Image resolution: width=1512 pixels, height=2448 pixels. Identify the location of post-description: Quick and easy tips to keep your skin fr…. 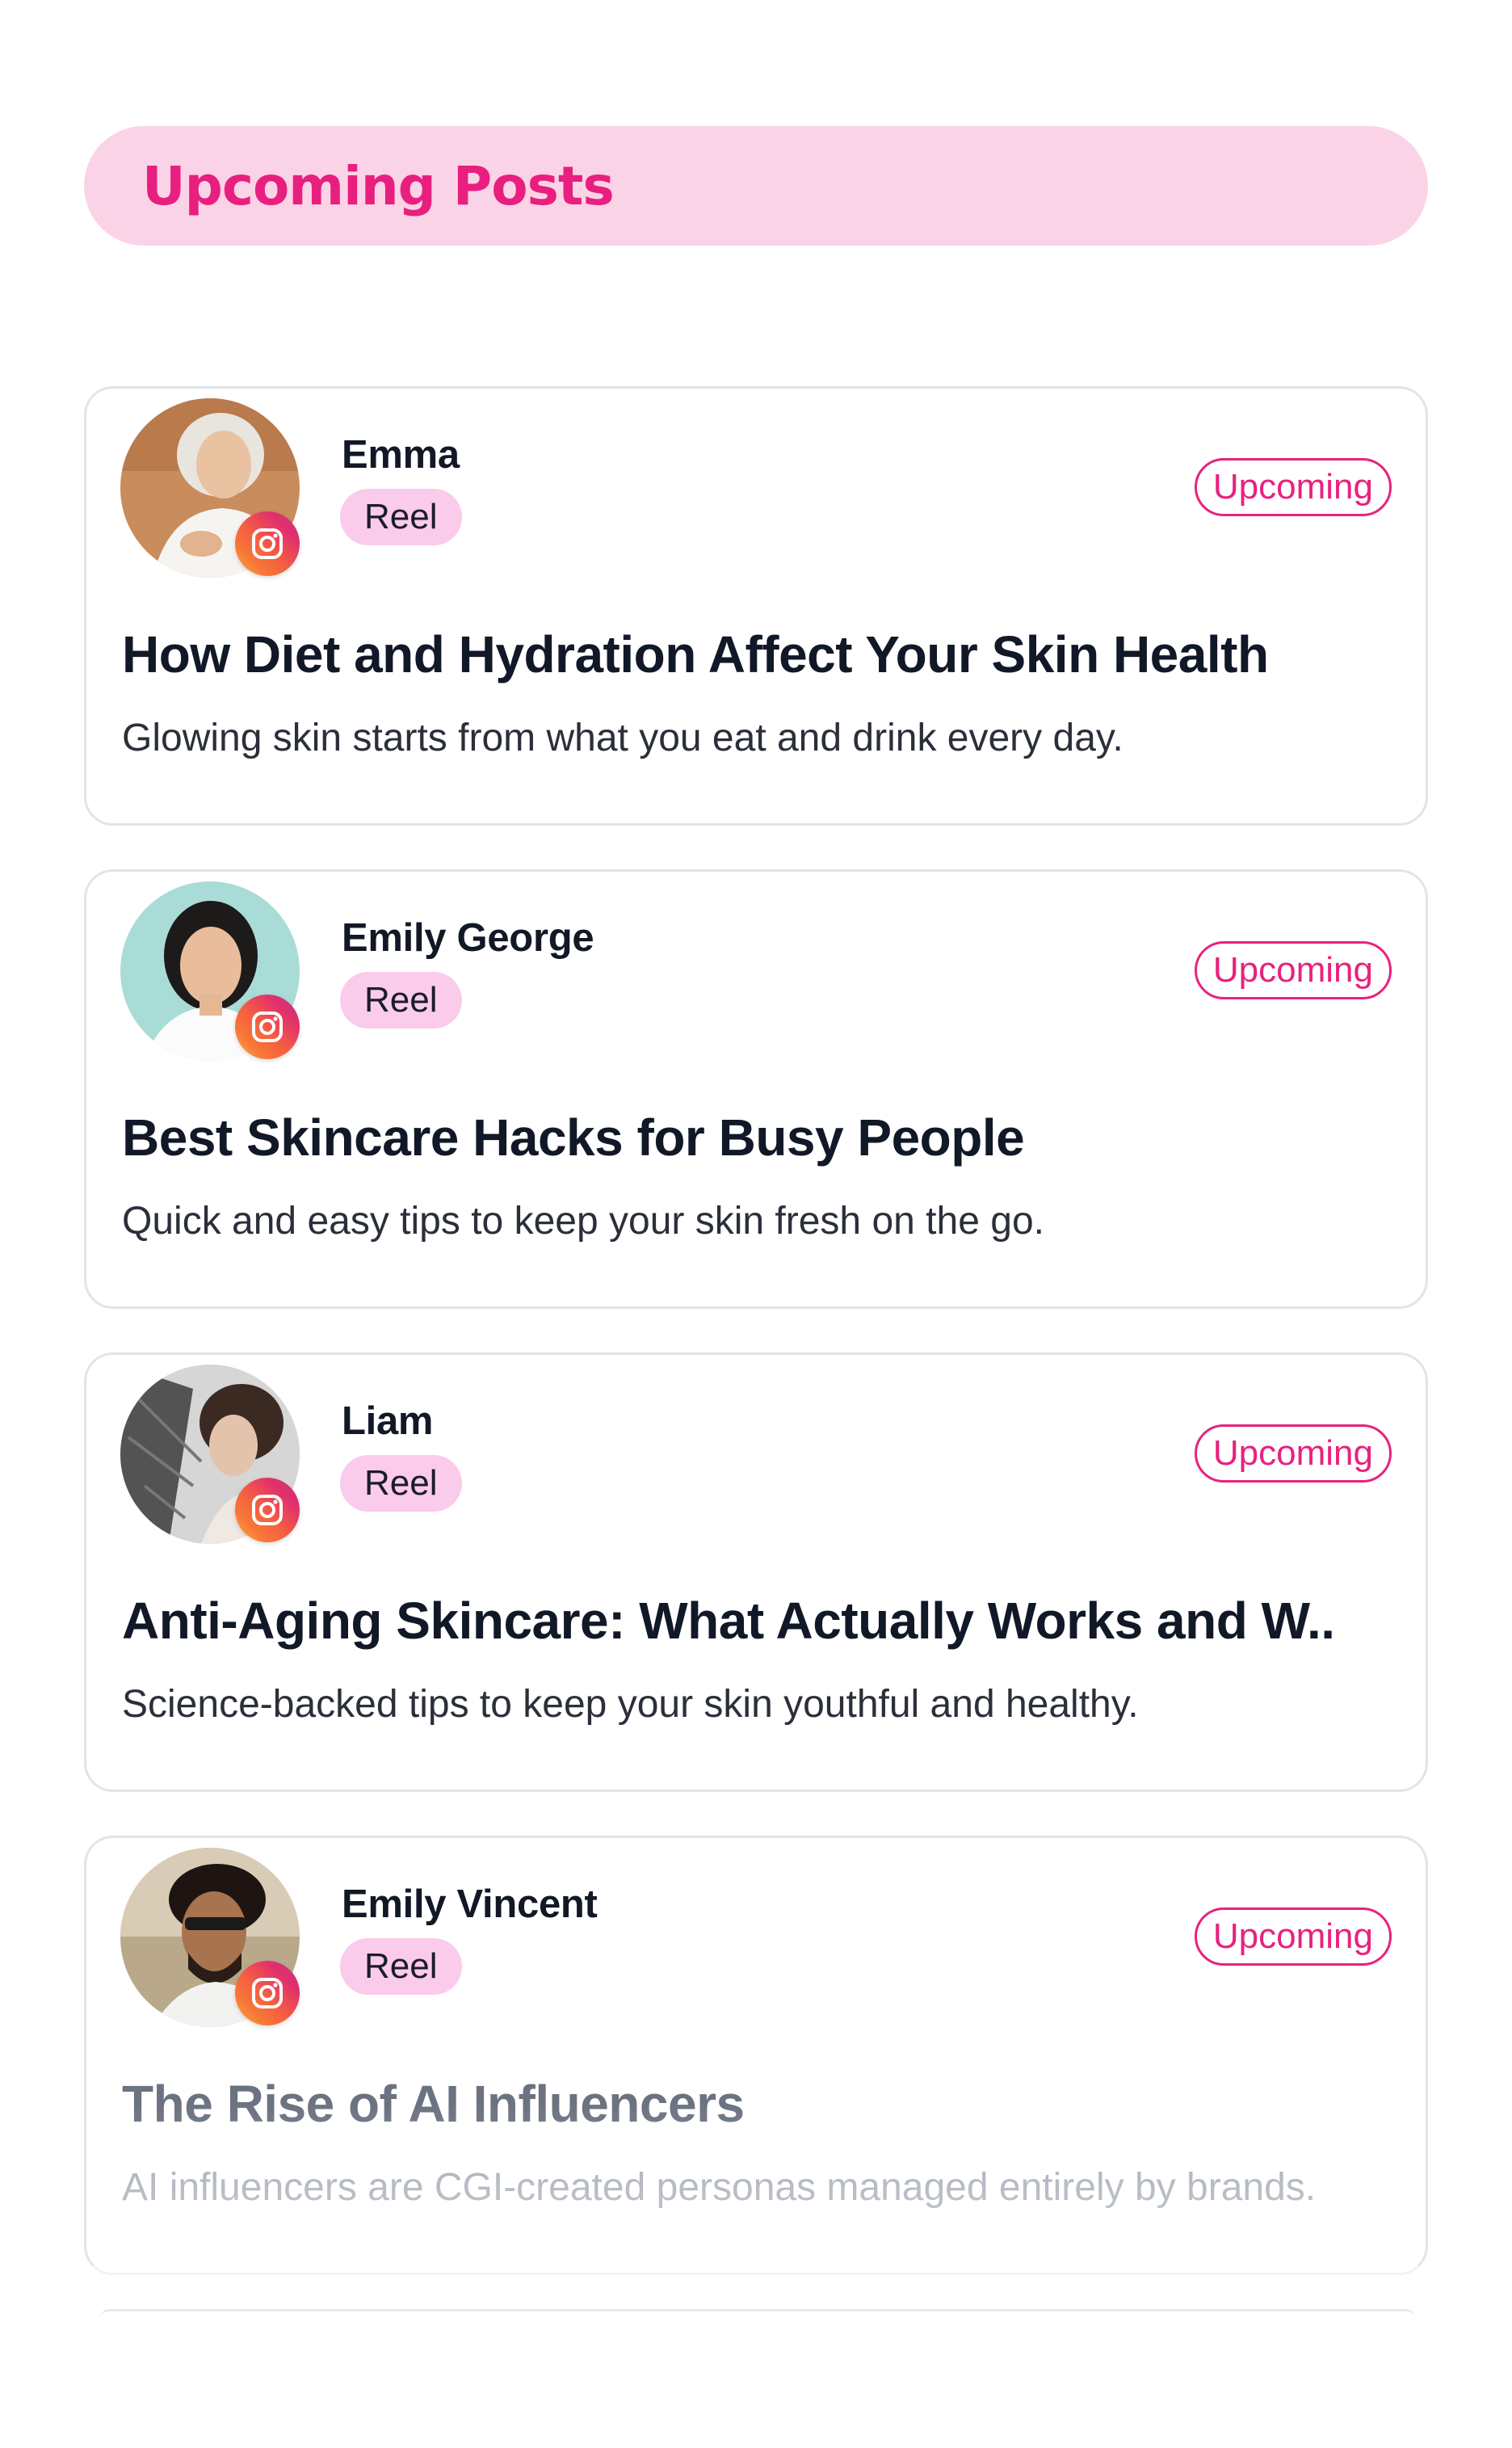
(583, 1222).